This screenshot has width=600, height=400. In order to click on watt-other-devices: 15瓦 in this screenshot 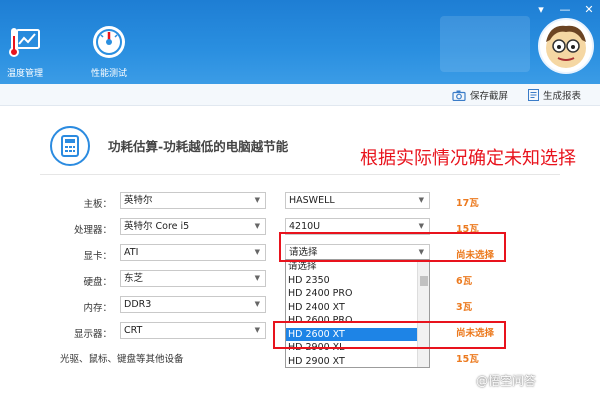, I will do `click(467, 359)`.